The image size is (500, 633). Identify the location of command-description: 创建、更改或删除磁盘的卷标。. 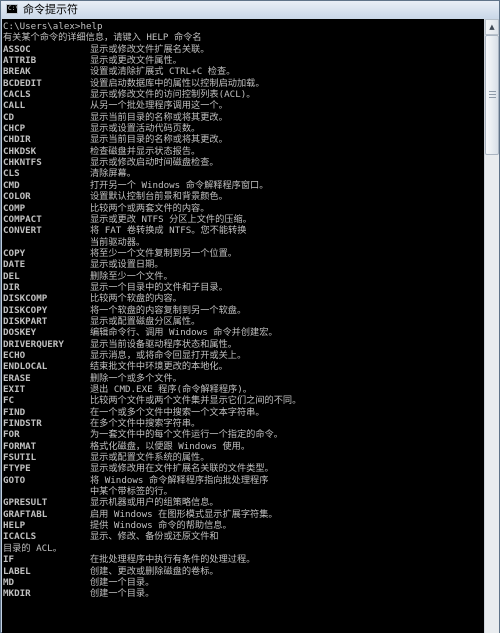
(154, 571).